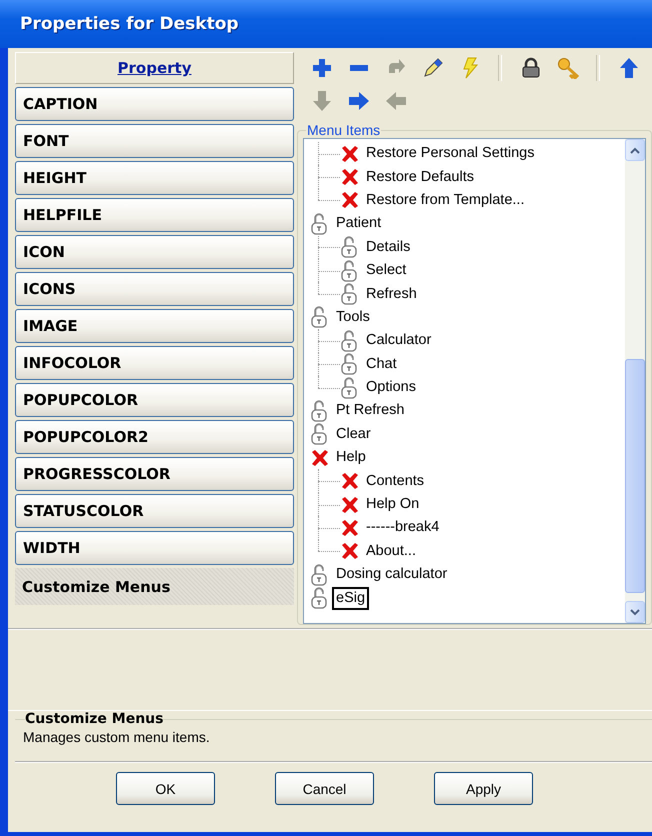 Image resolution: width=652 pixels, height=836 pixels. What do you see at coordinates (395, 481) in the screenshot?
I see `tree-item: Contents` at bounding box center [395, 481].